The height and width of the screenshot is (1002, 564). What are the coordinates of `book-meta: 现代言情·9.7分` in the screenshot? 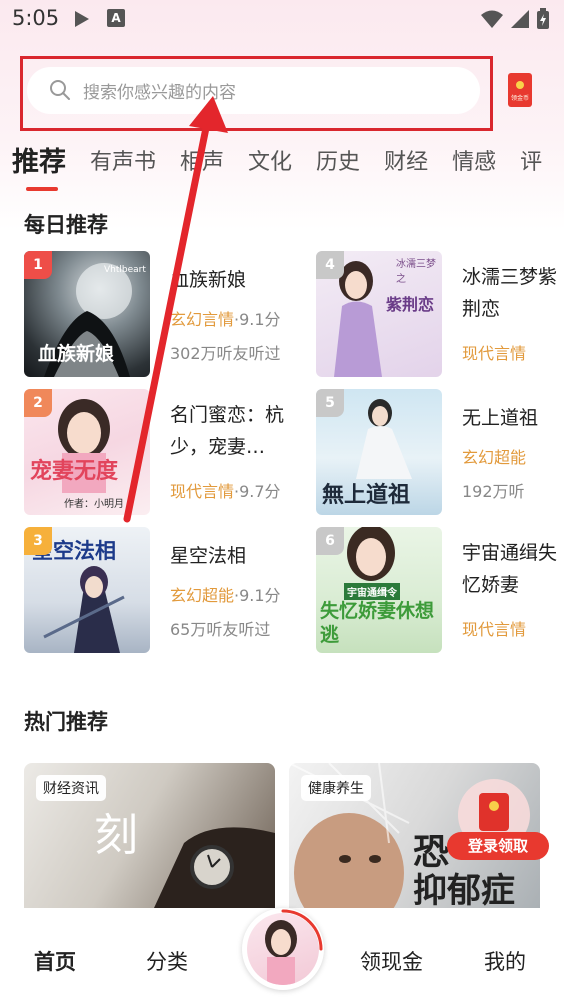 It's located at (225, 490).